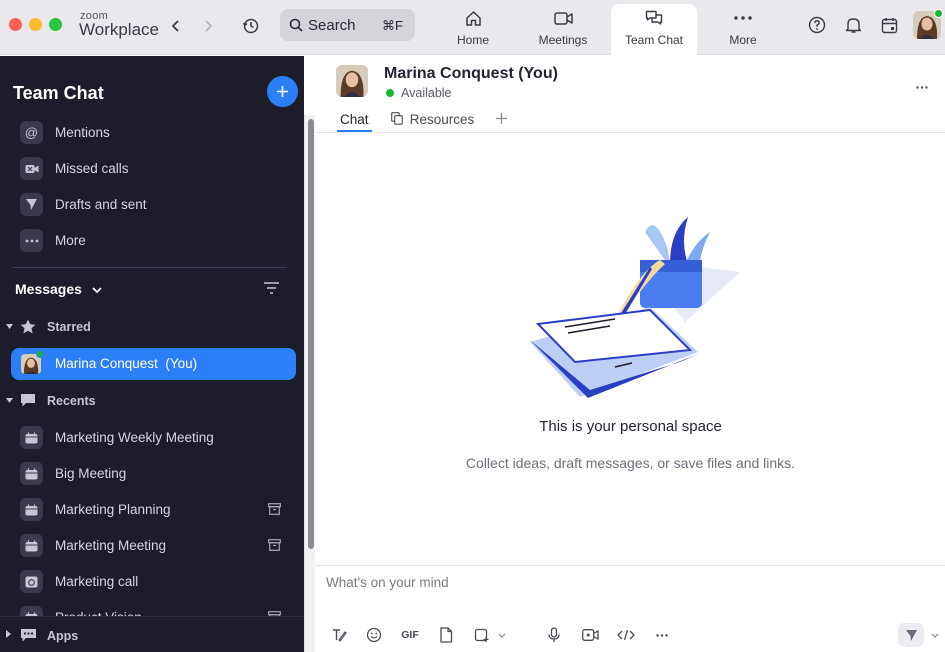 The height and width of the screenshot is (652, 945). What do you see at coordinates (35, 24) in the screenshot?
I see `minimize-window-button` at bounding box center [35, 24].